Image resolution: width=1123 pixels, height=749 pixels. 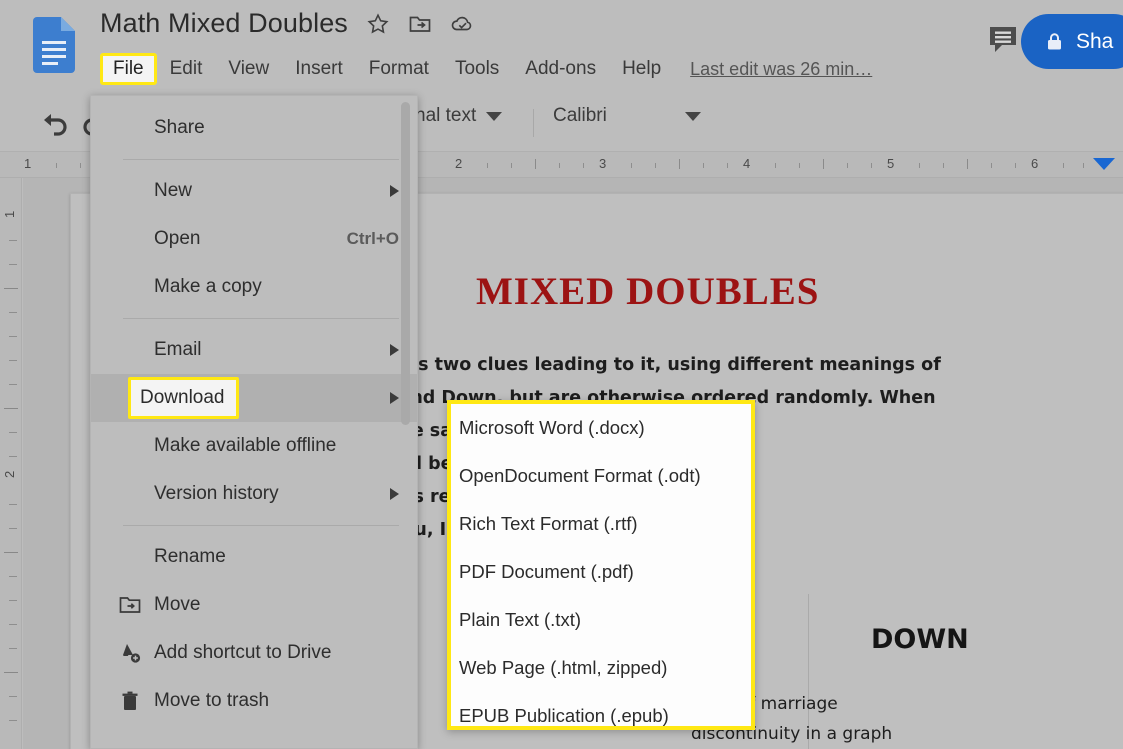 I want to click on menu-shortcut: Ctrl+O, so click(x=372, y=238).